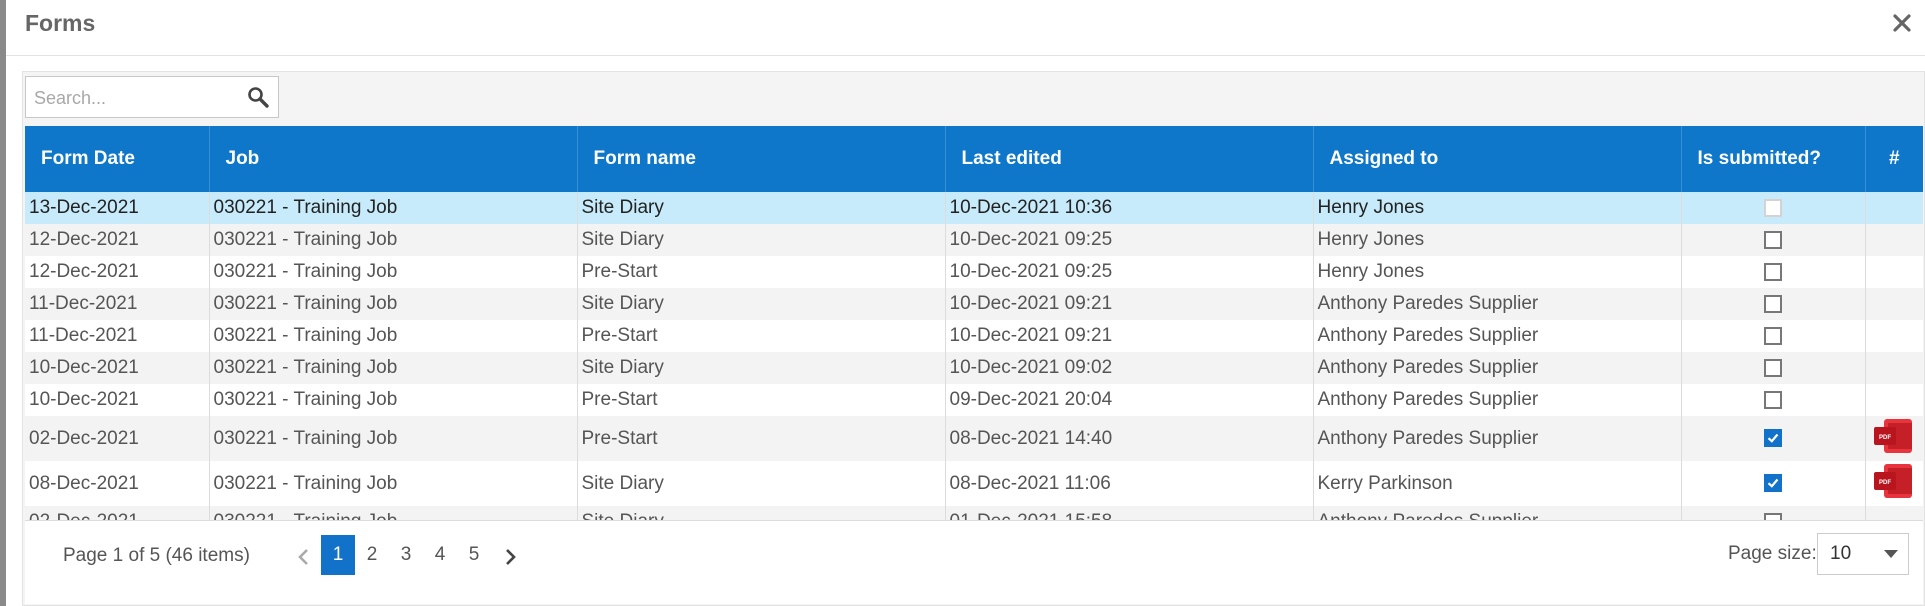 The height and width of the screenshot is (606, 1925). I want to click on search-icon, so click(258, 97).